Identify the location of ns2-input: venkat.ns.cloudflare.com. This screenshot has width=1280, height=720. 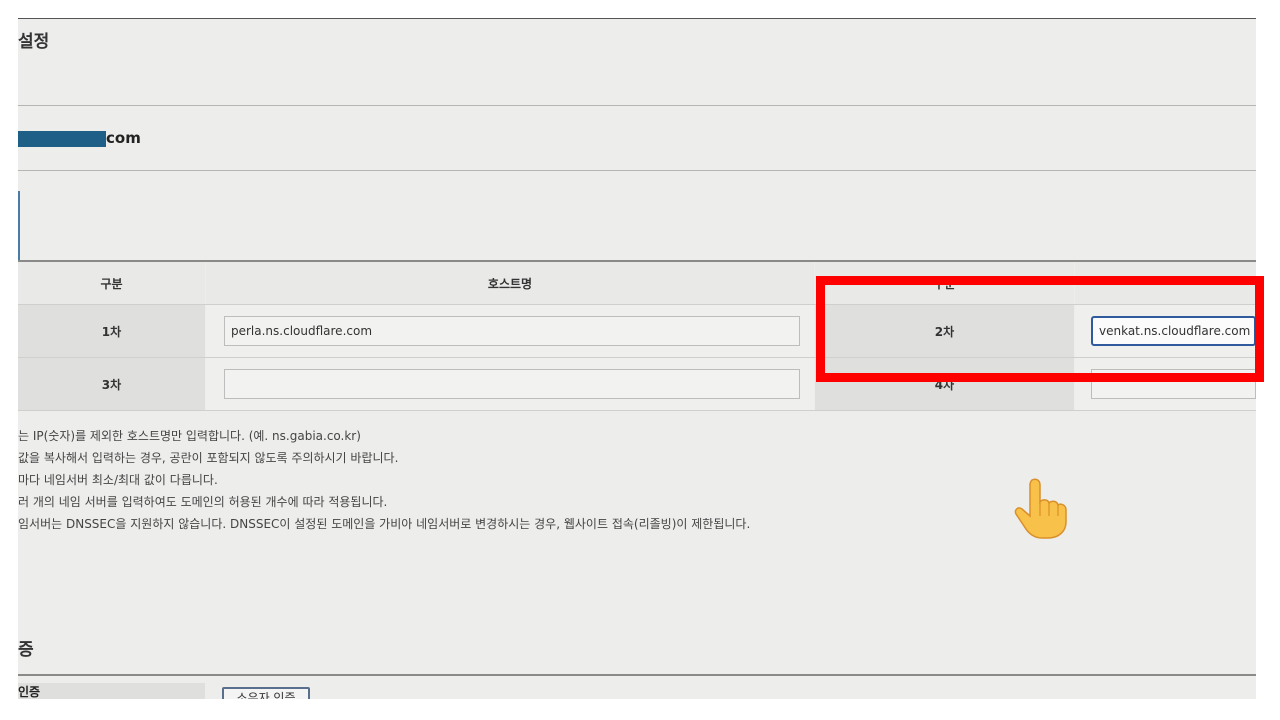
(1173, 331).